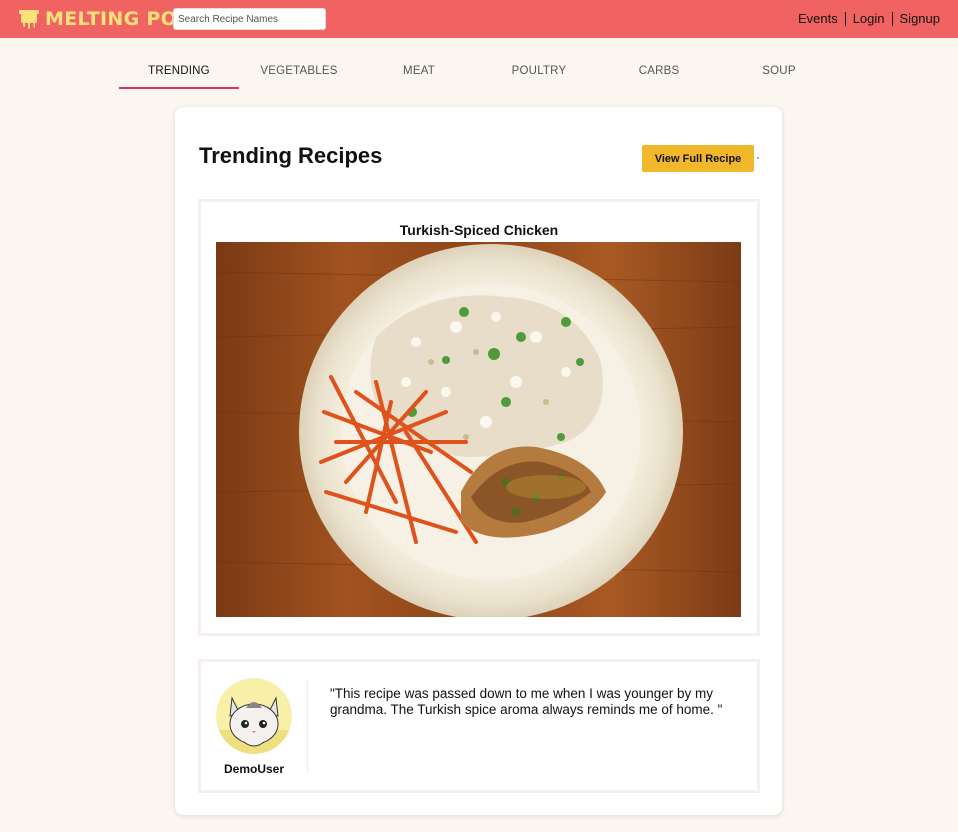  I want to click on divider, so click(307, 727).